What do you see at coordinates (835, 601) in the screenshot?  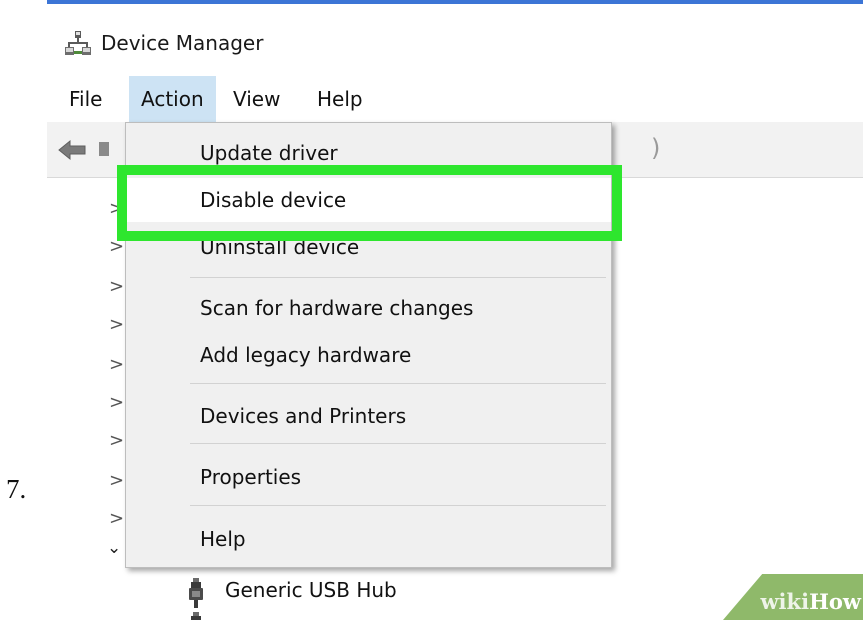 I see `watermark-part2: How` at bounding box center [835, 601].